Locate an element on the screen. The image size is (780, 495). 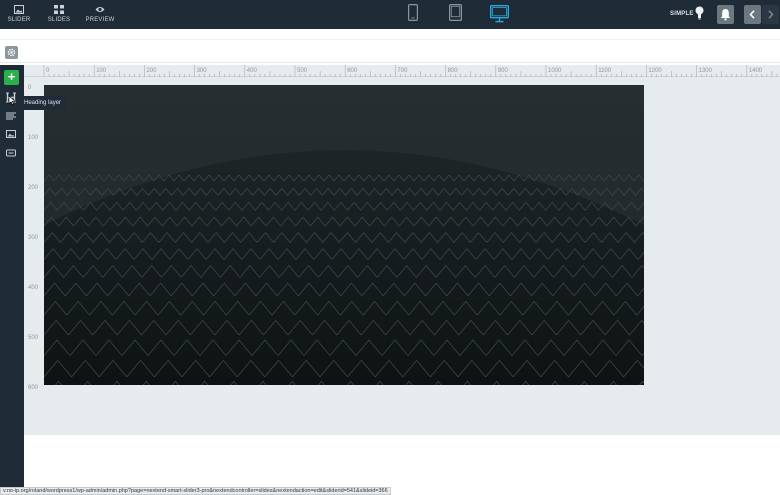
gear-icon is located at coordinates (11, 52).